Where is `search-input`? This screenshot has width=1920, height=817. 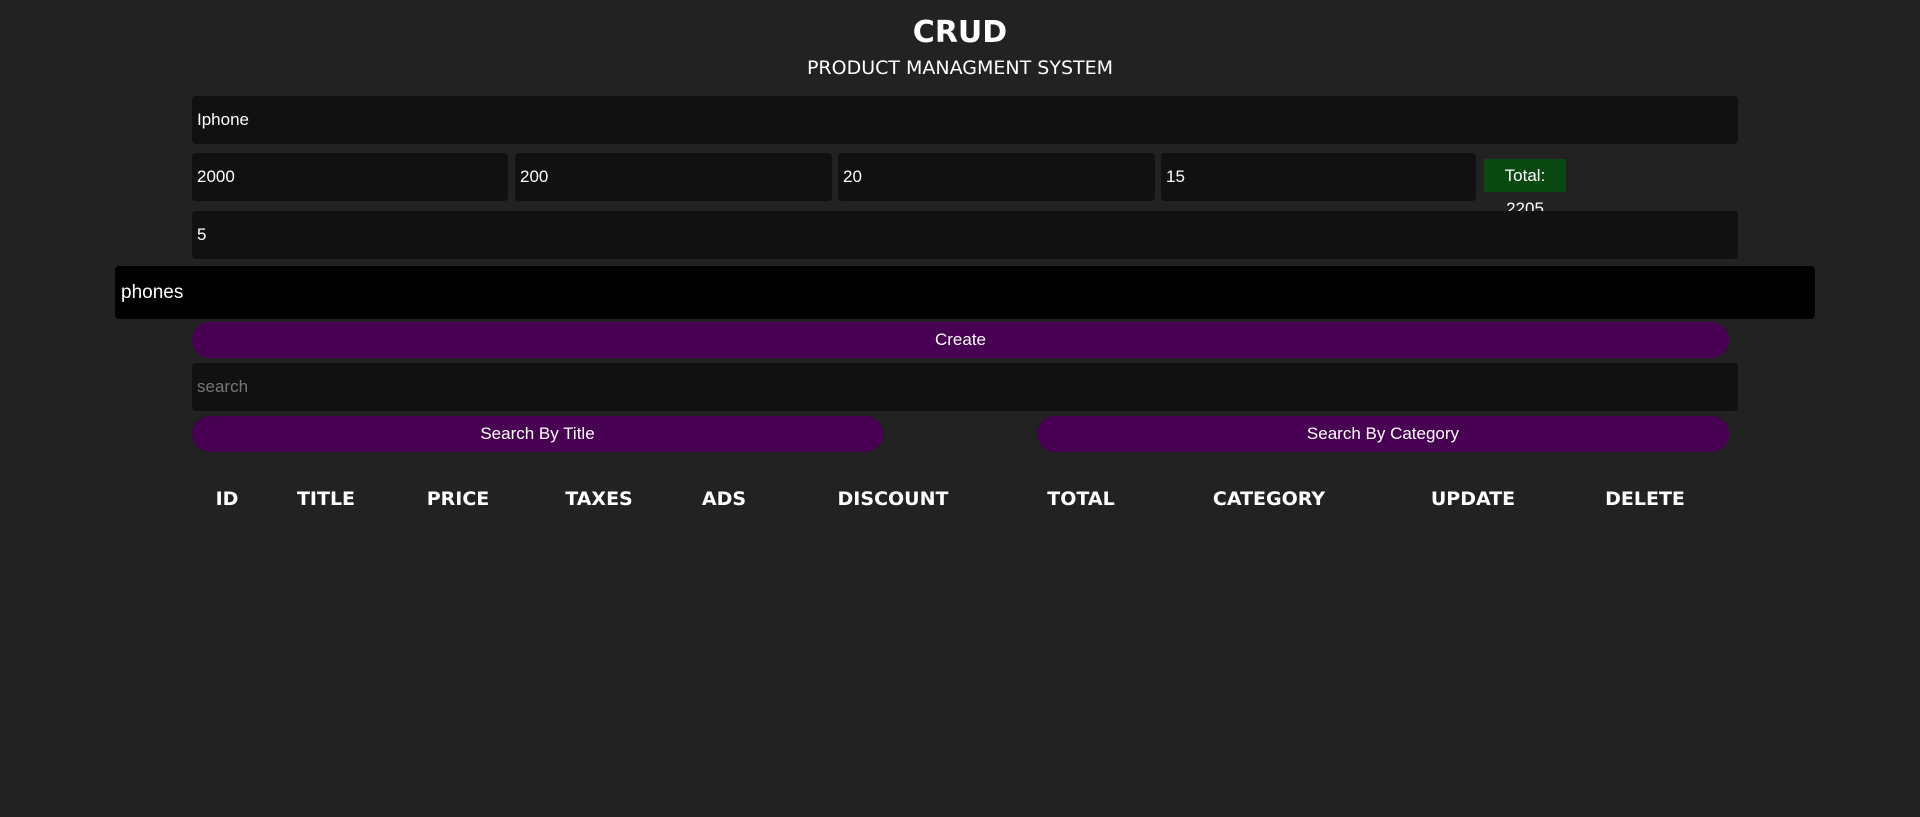
search-input is located at coordinates (965, 387).